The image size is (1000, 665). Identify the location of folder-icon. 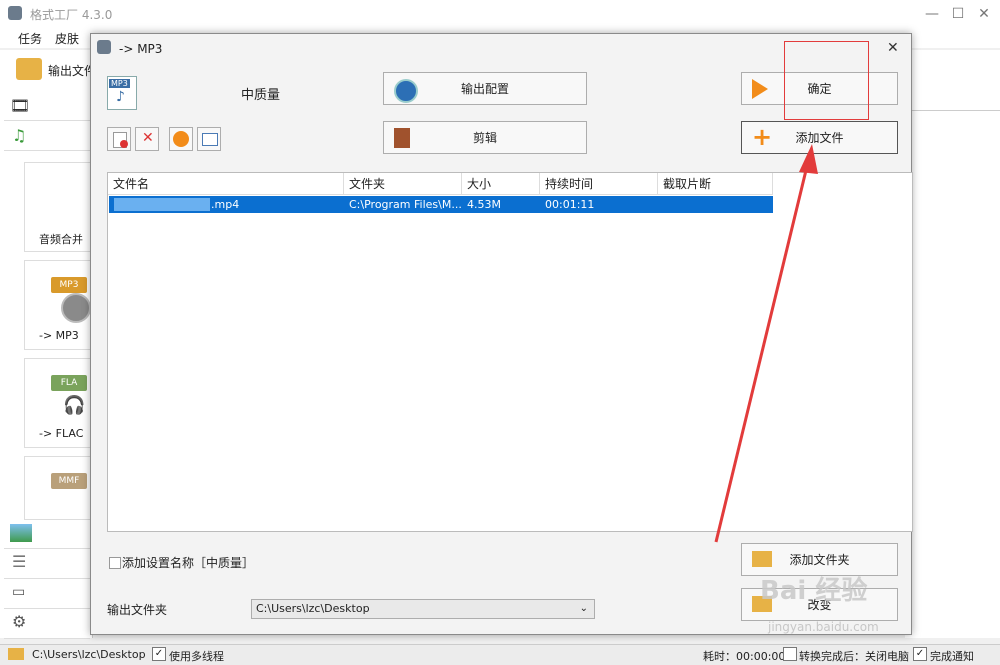
(16, 654).